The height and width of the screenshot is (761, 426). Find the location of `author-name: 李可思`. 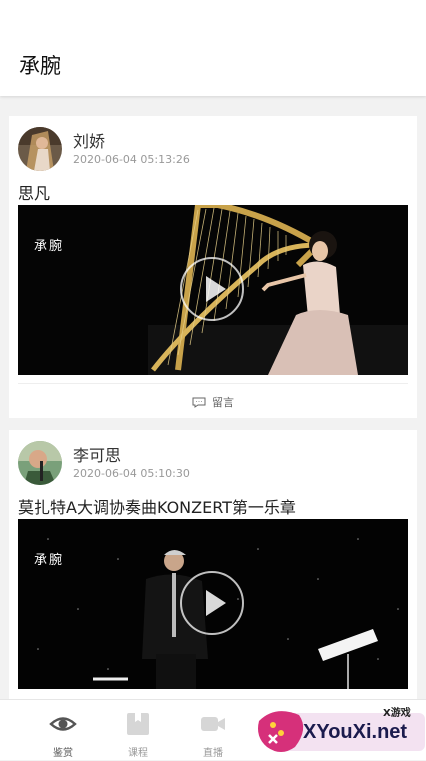

author-name: 李可思 is located at coordinates (97, 454).